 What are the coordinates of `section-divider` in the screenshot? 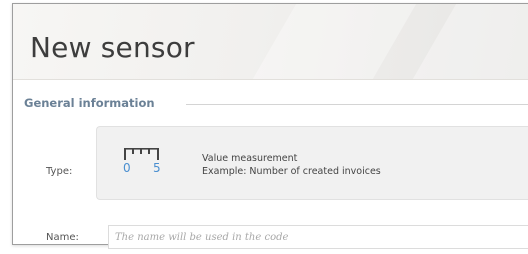 It's located at (357, 104).